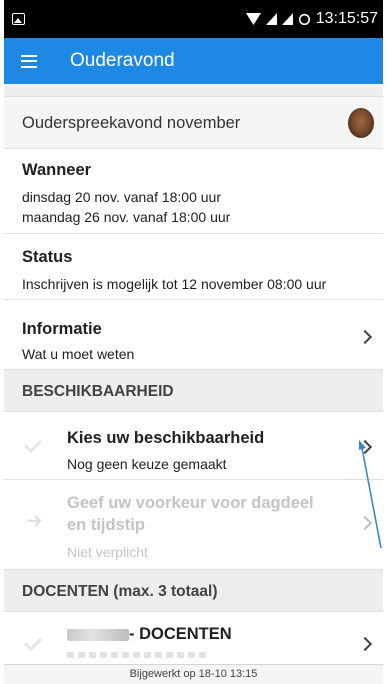 This screenshot has height=684, width=387. Describe the element at coordinates (47, 257) in the screenshot. I see `status-heading: Status` at that location.